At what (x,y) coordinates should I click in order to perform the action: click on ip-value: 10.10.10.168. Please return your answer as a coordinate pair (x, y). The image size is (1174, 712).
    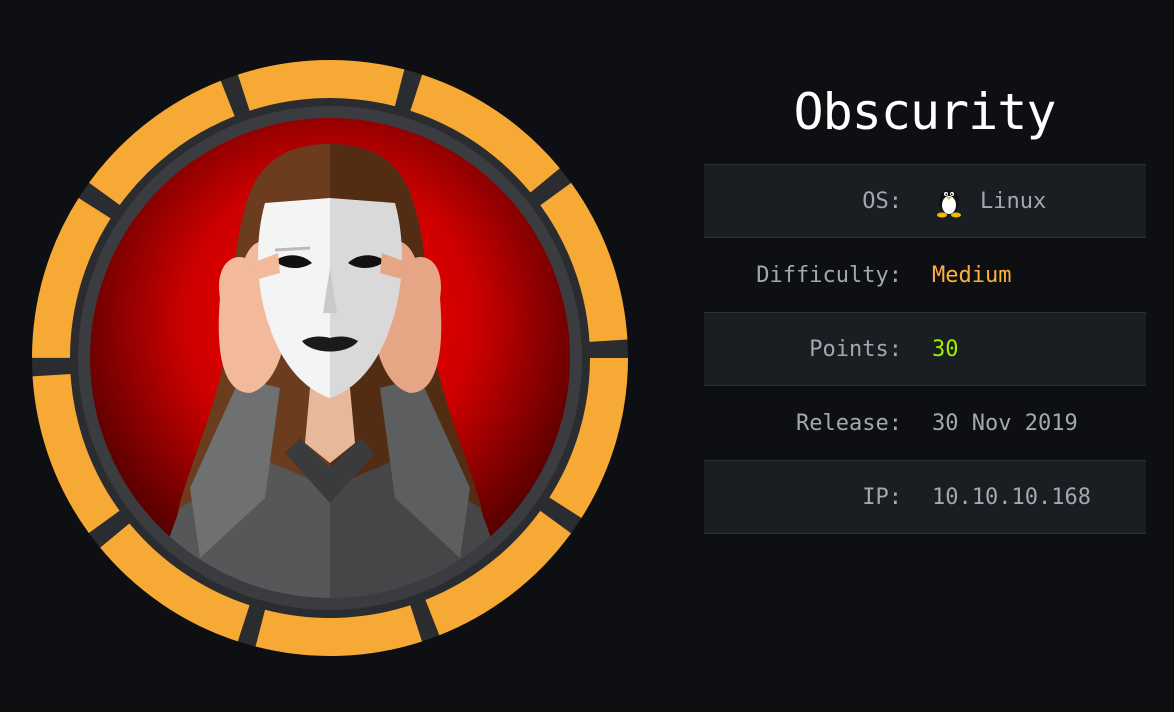
    Looking at the image, I should click on (1011, 497).